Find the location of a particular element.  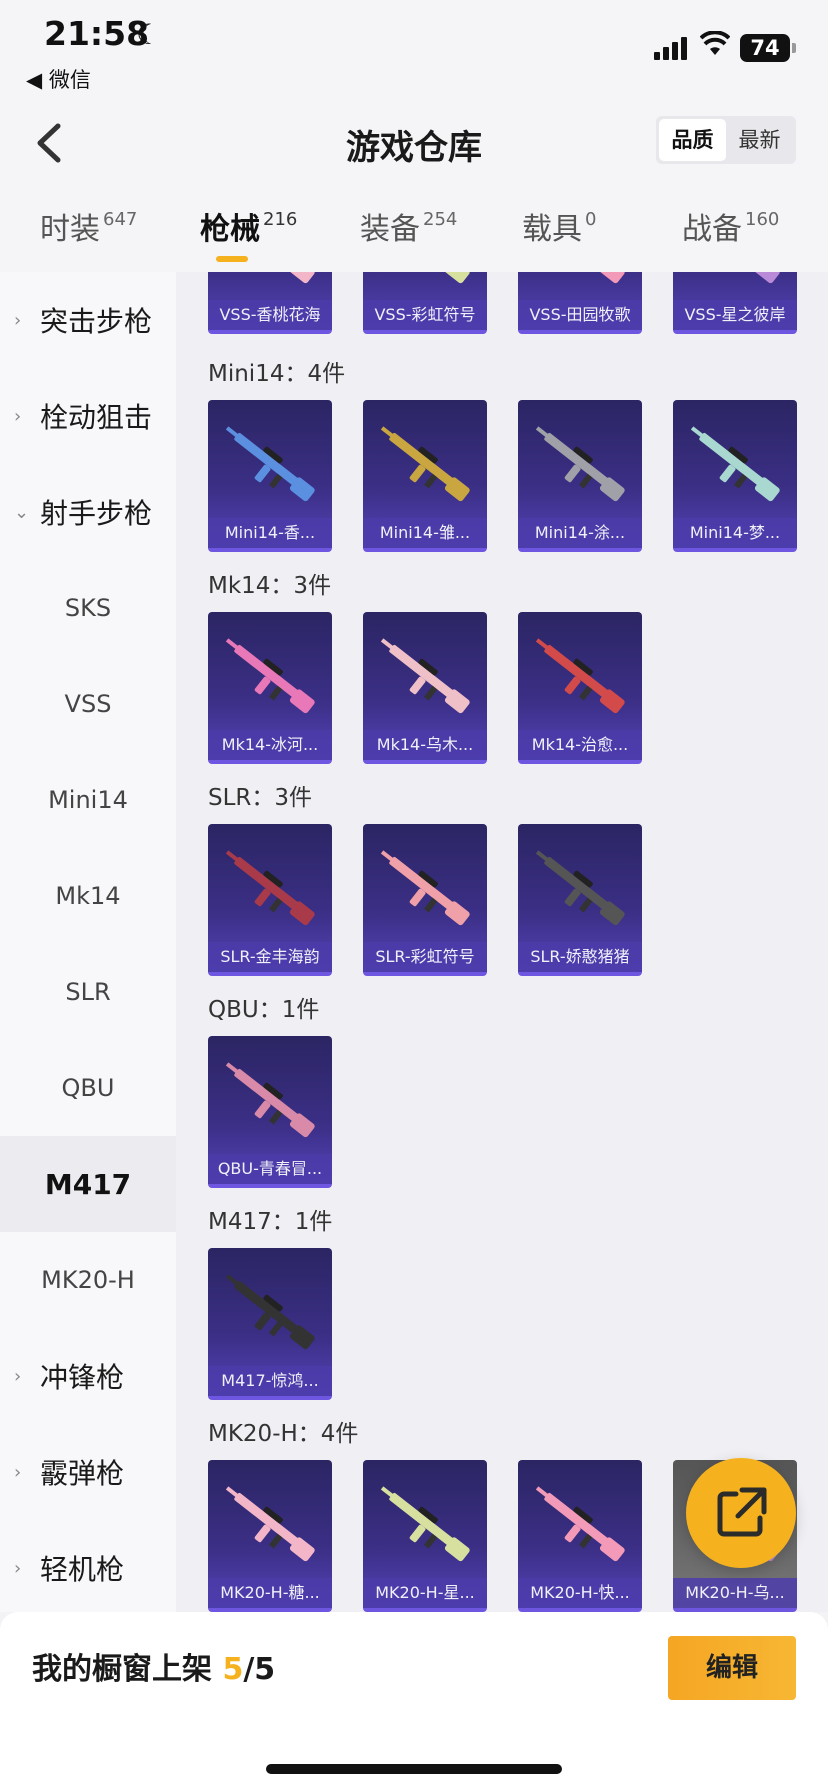

category-tabs: 时装 647 枪械 216 装备 254 载具 0 战备 160 is located at coordinates (414, 231).